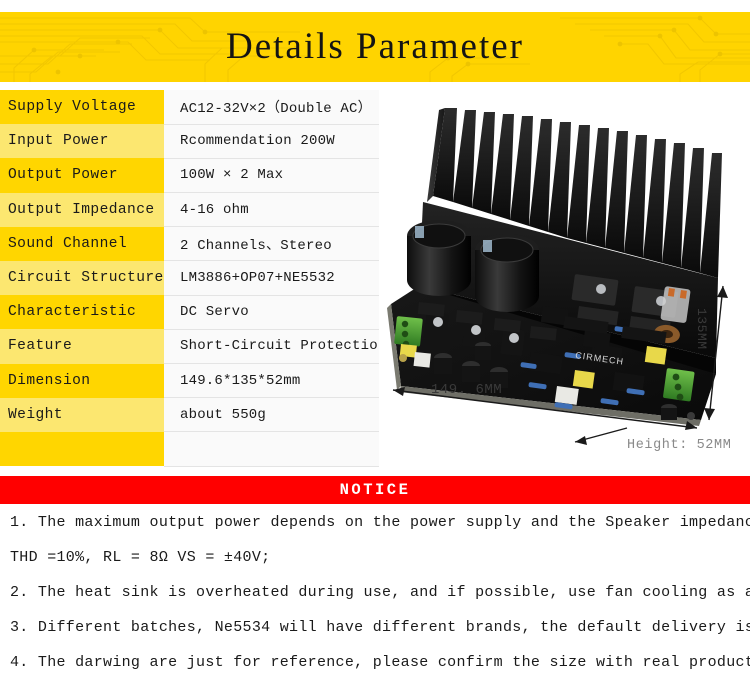 This screenshot has width=750, height=680. I want to click on spec-value: AC12-32V×2（Double AC）, so click(283, 107).